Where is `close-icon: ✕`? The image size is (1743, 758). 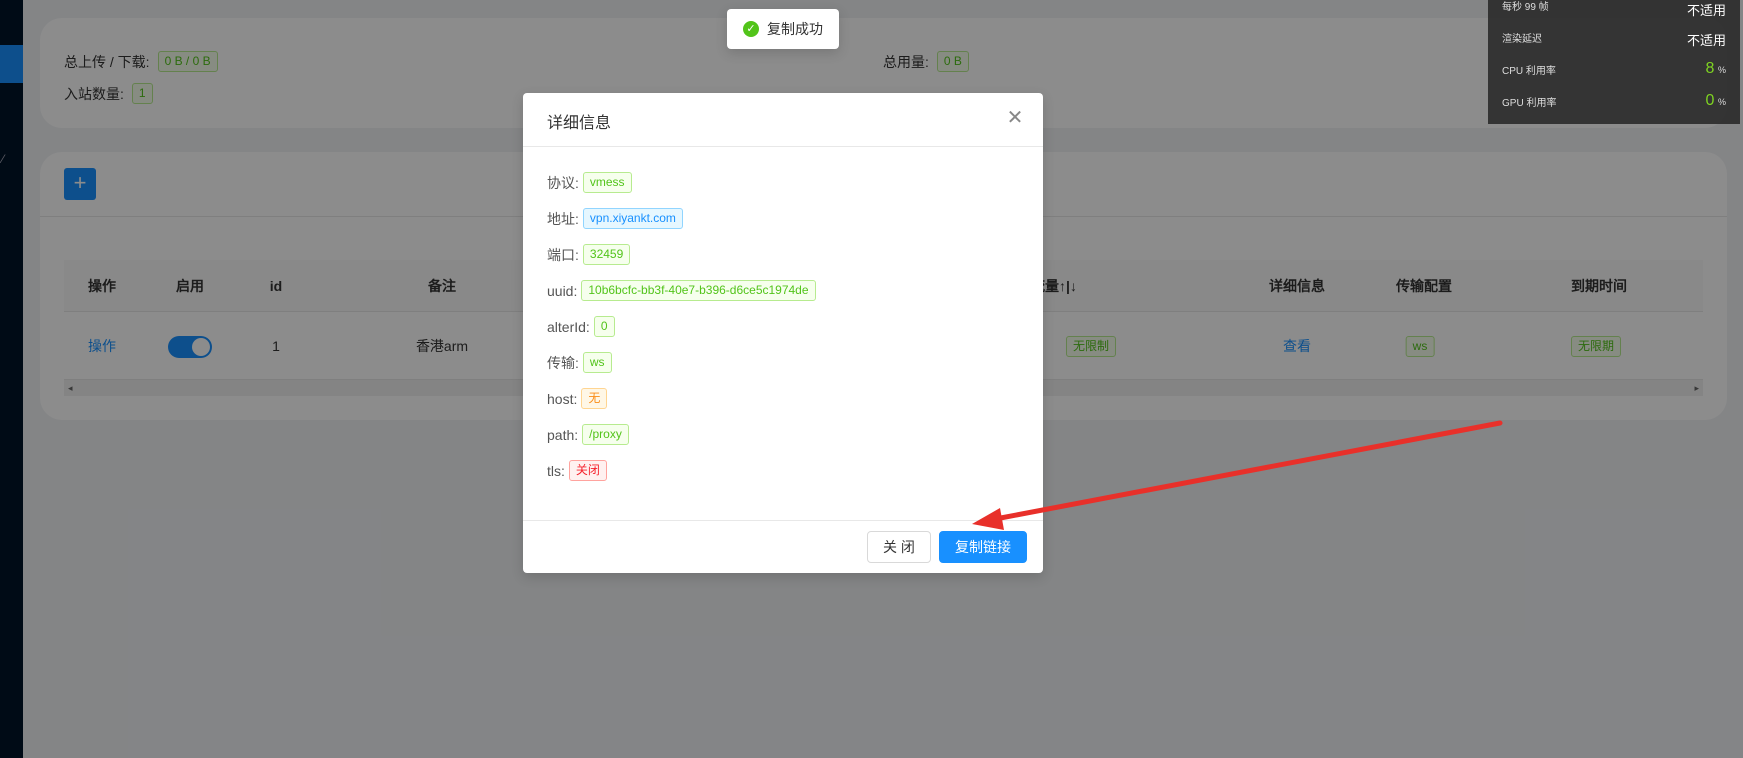
close-icon: ✕ is located at coordinates (1015, 118).